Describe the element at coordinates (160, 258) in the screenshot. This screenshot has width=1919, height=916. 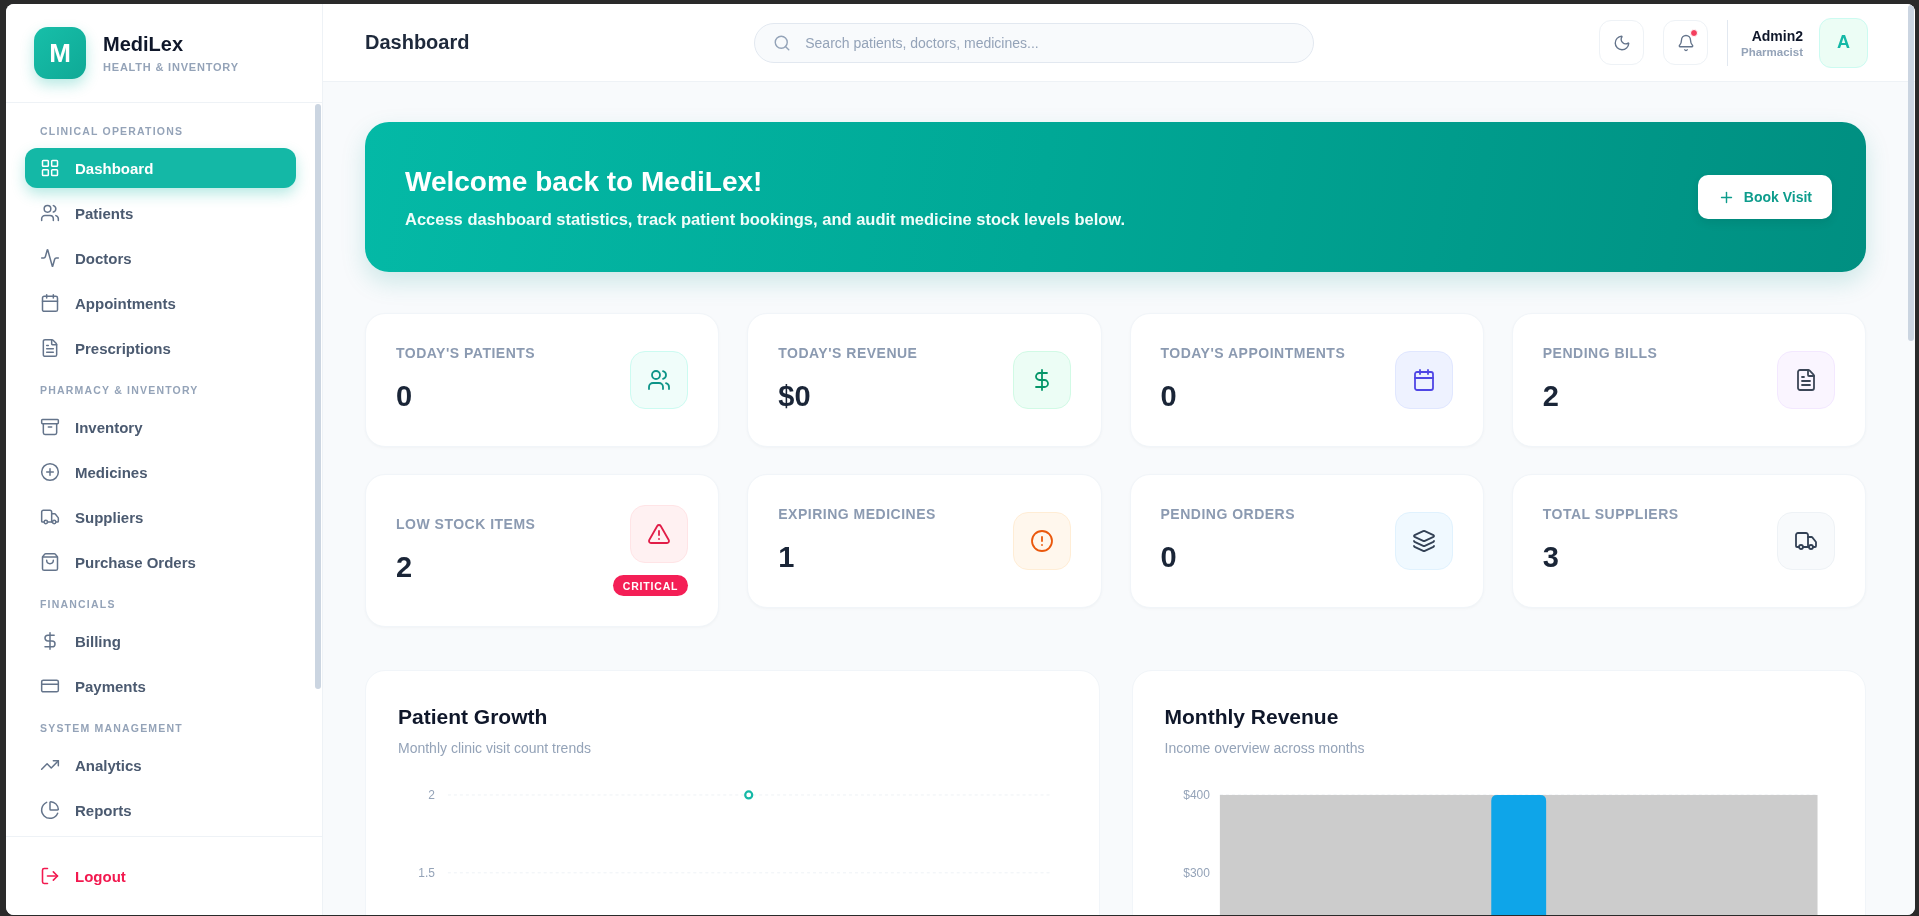
I see `nav-item: Doctors` at that location.